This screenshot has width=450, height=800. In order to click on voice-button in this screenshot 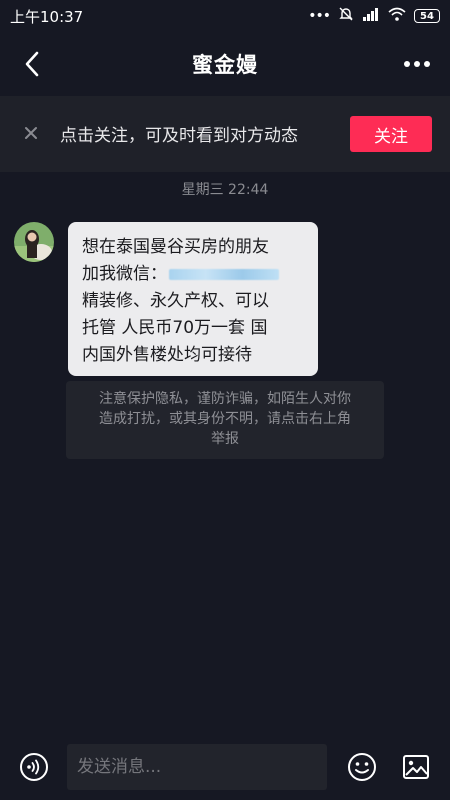, I will do `click(34, 767)`.